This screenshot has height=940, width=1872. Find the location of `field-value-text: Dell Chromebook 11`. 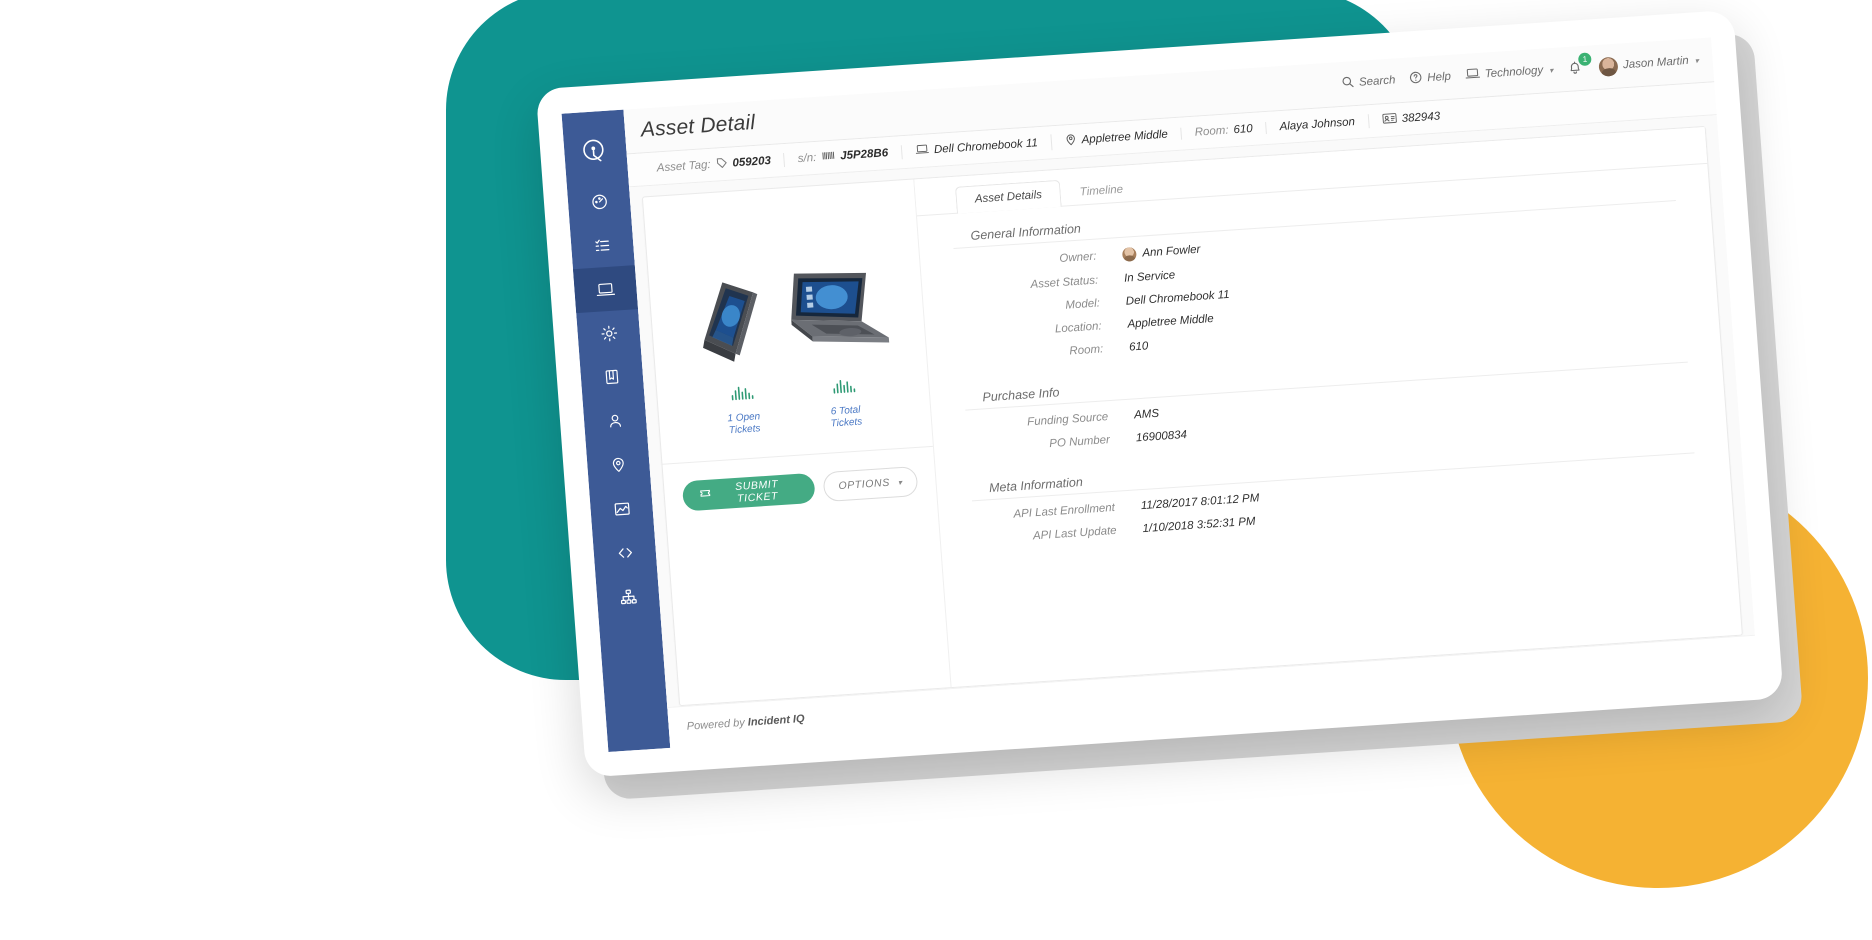

field-value-text: Dell Chromebook 11 is located at coordinates (1178, 298).